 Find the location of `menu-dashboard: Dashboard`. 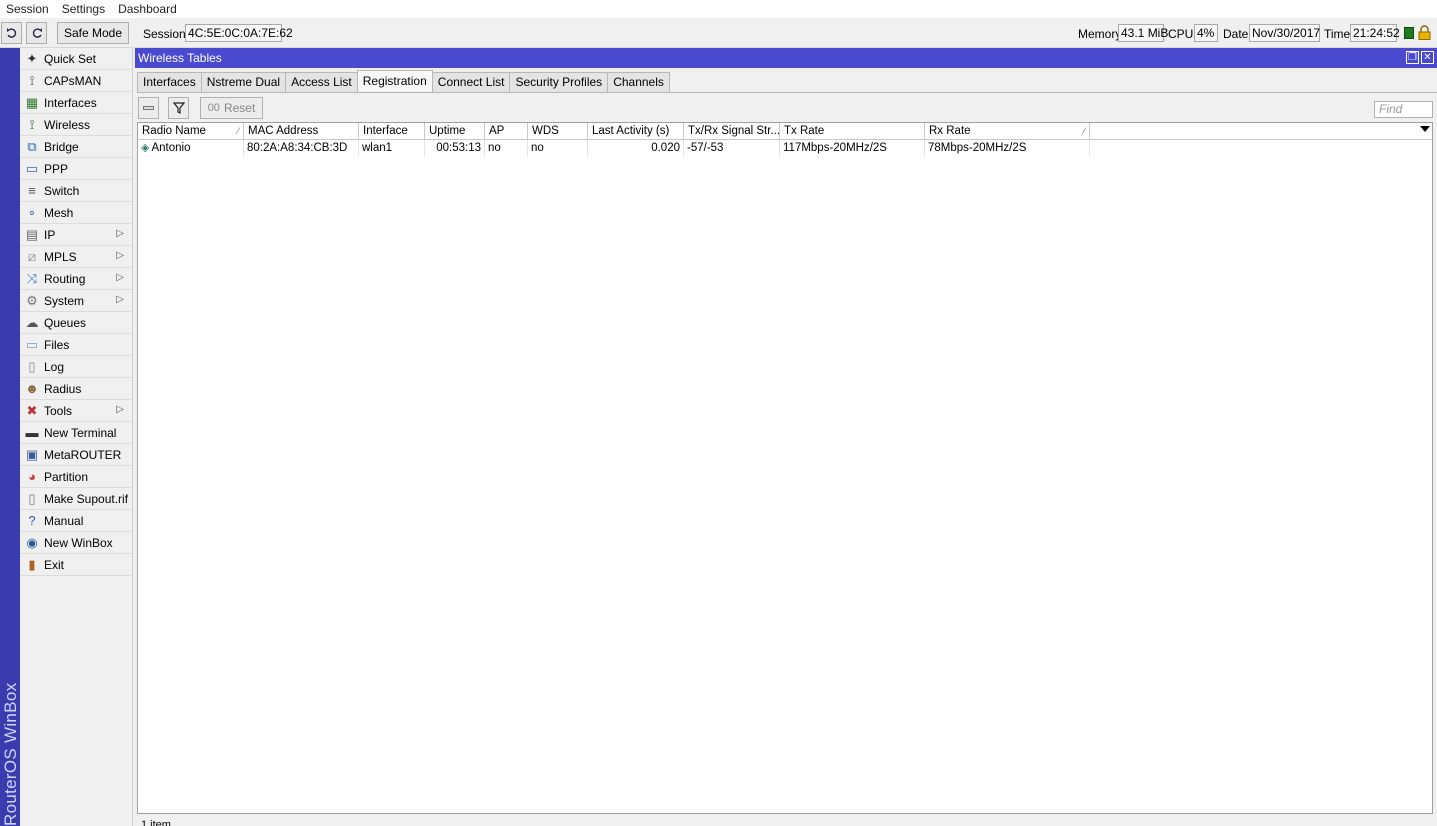

menu-dashboard: Dashboard is located at coordinates (148, 9).